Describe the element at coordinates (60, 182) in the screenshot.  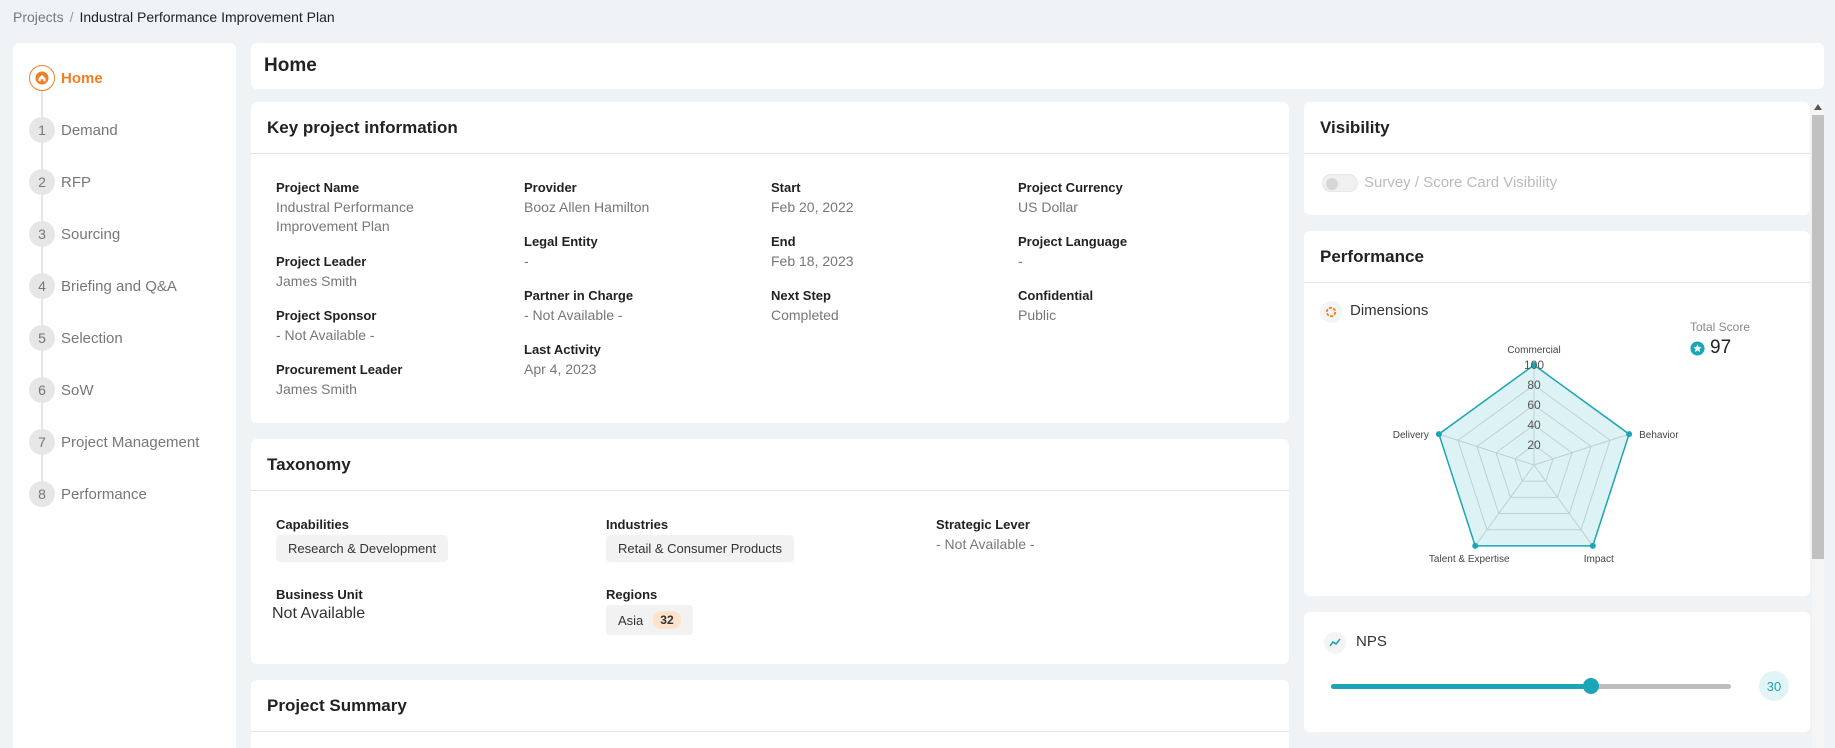
I see `sidebar-item-rfp: 2 RFP` at that location.